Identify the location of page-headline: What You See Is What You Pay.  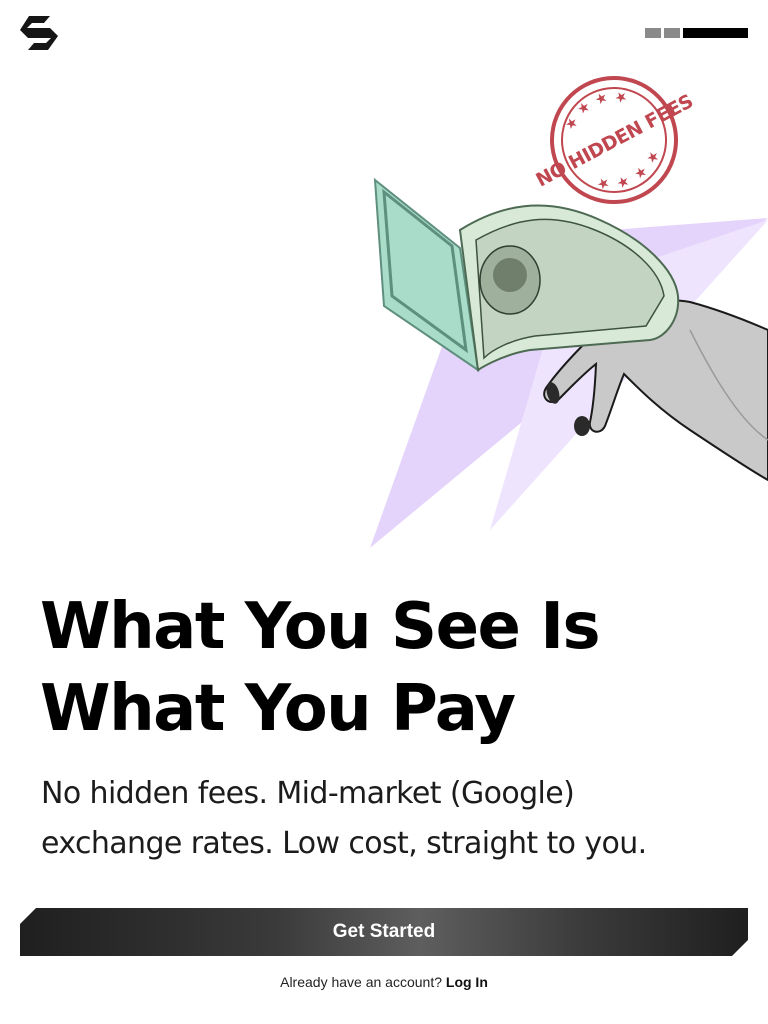
(390, 668).